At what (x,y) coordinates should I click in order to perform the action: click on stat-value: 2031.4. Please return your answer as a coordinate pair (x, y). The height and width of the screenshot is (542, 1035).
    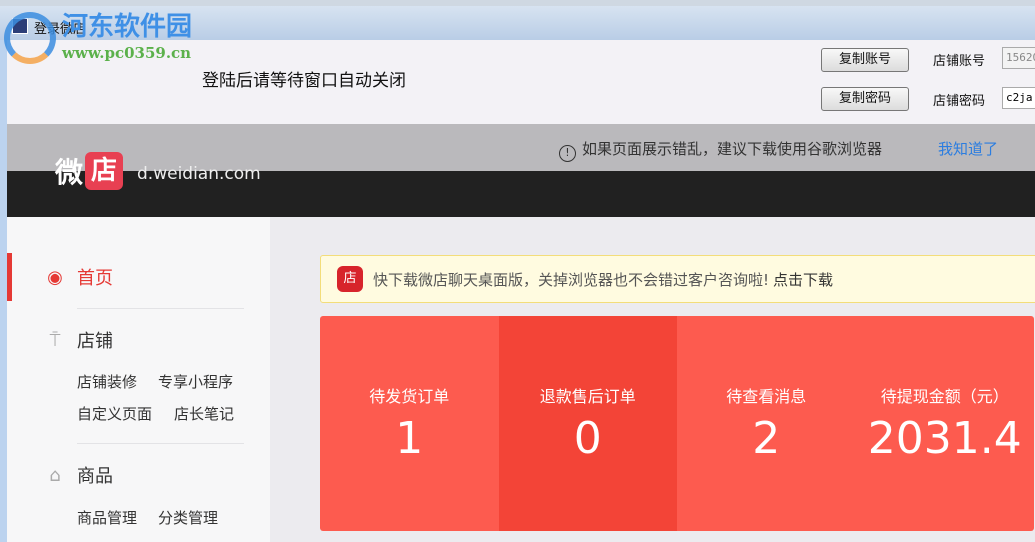
    Looking at the image, I should click on (944, 438).